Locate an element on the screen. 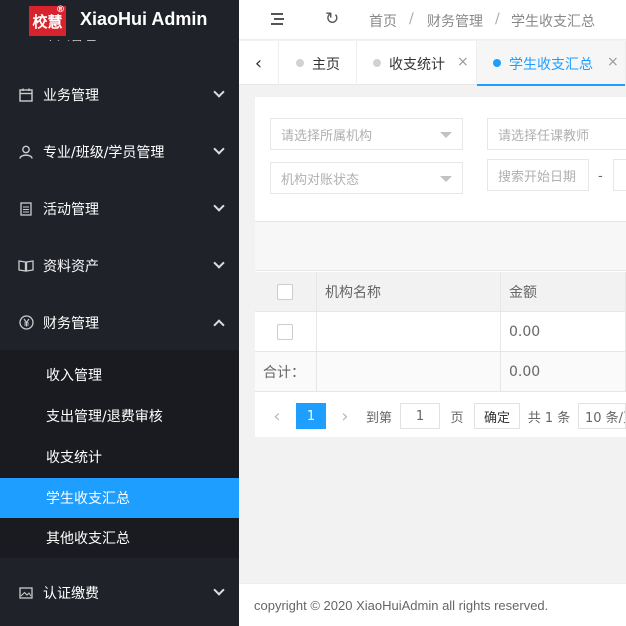 The height and width of the screenshot is (626, 626). table-header-row: 机构名称 金额 is located at coordinates (440, 292).